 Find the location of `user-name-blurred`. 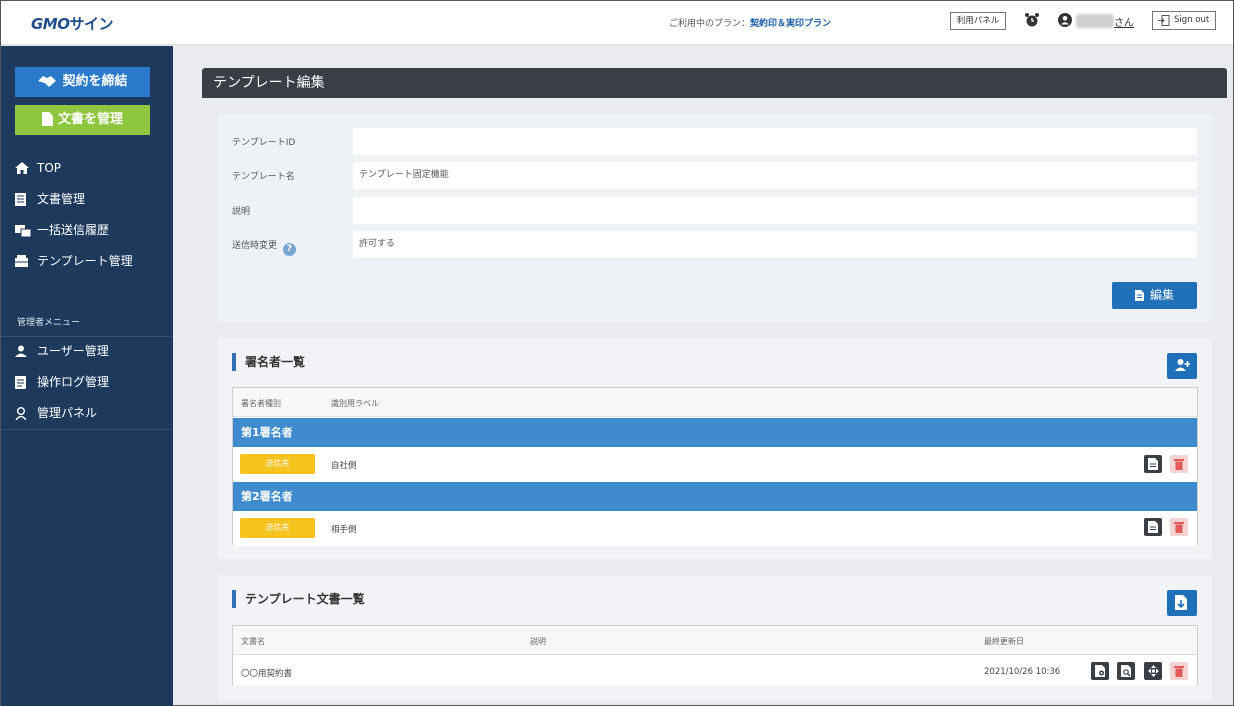

user-name-blurred is located at coordinates (1095, 21).